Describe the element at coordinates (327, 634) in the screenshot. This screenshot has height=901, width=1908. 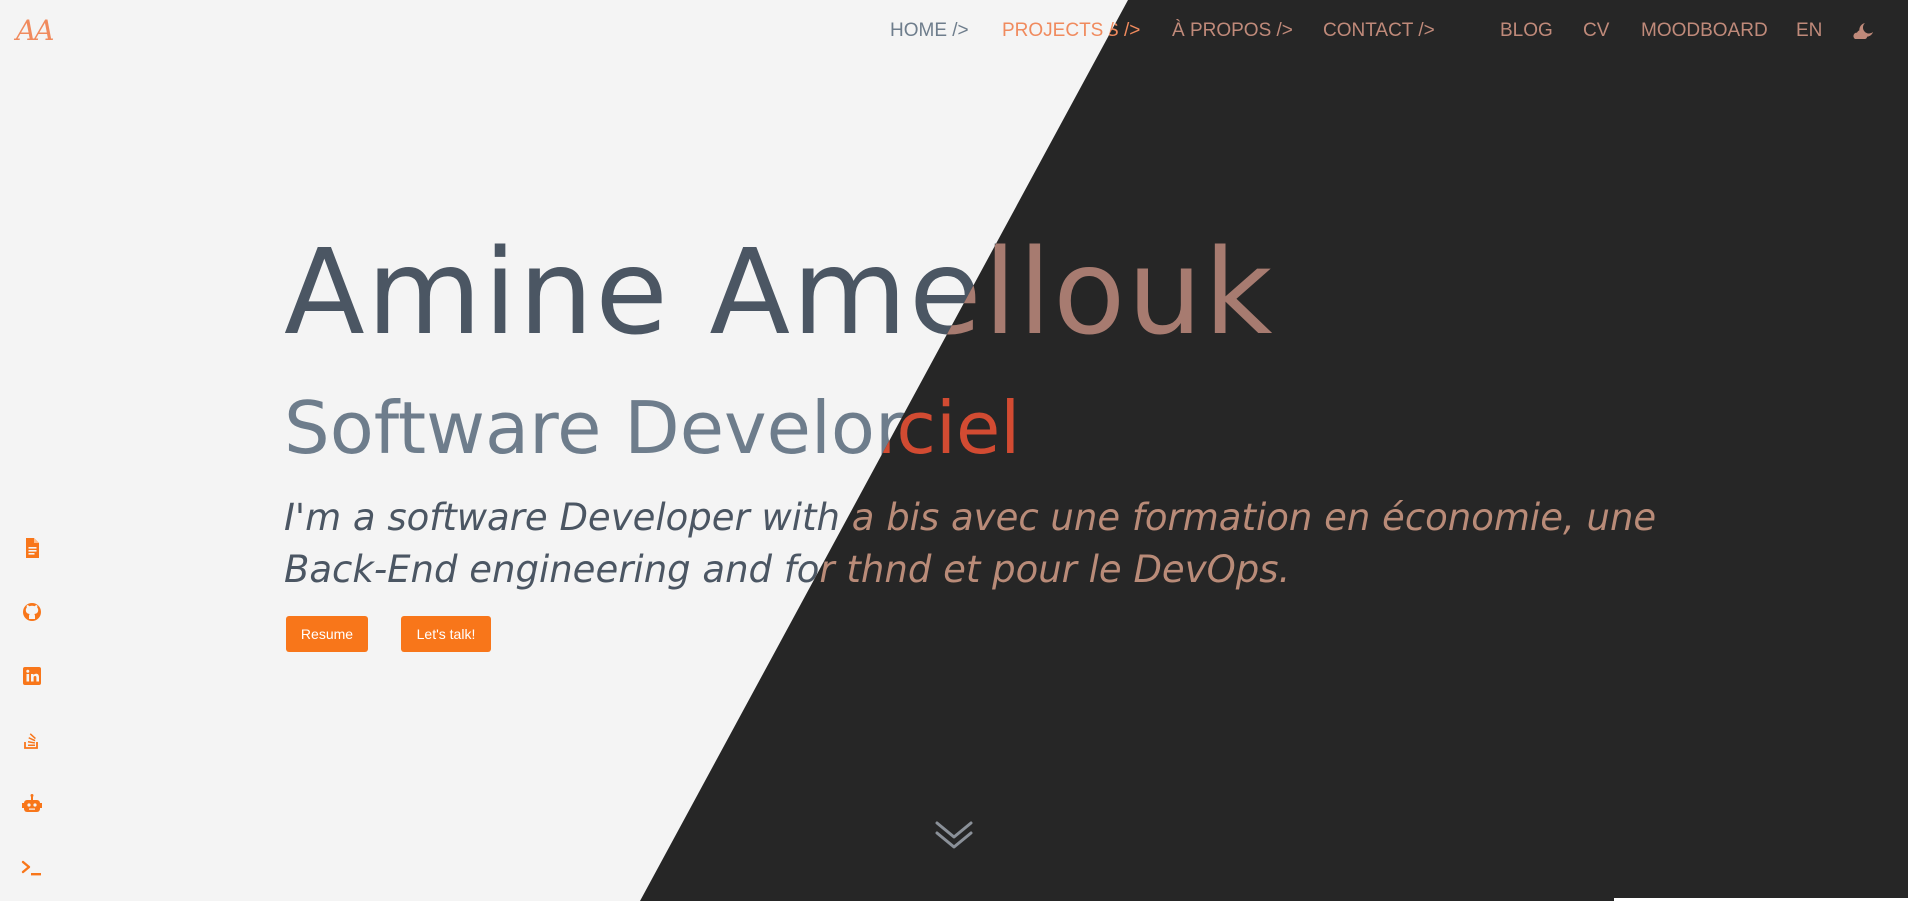
I see `resume-button: Resume` at that location.